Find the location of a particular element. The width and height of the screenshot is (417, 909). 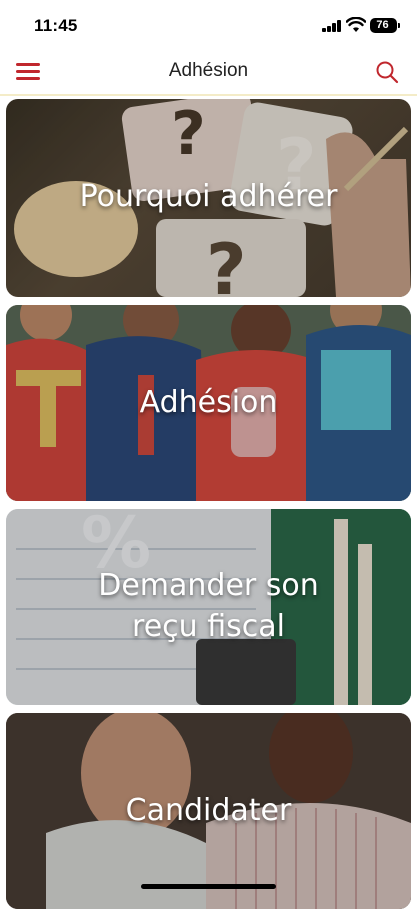

app-header: Adhésion is located at coordinates (208, 73).